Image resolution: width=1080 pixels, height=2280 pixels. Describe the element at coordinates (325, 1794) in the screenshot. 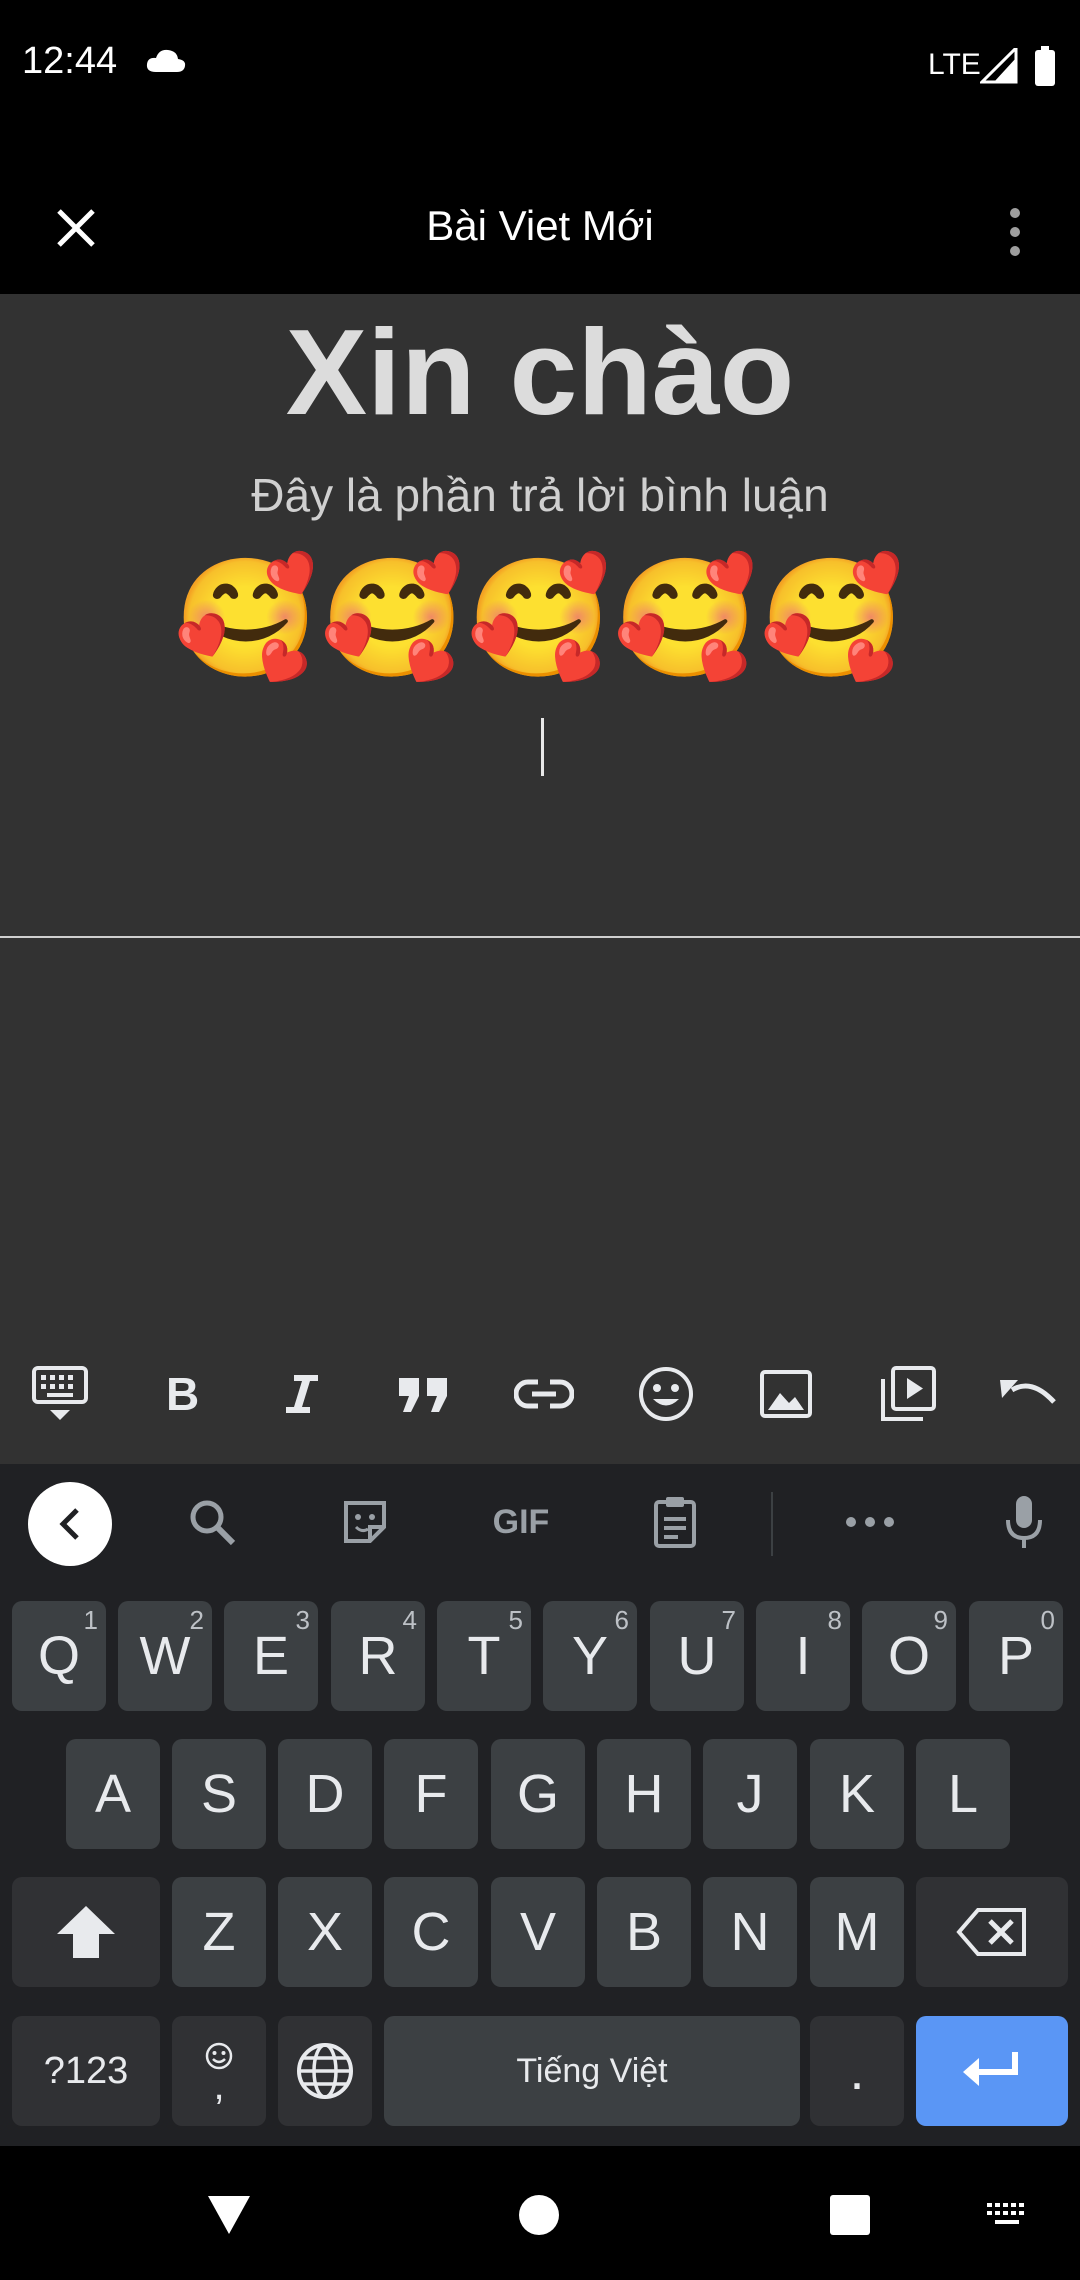

I see `key-d: D` at that location.